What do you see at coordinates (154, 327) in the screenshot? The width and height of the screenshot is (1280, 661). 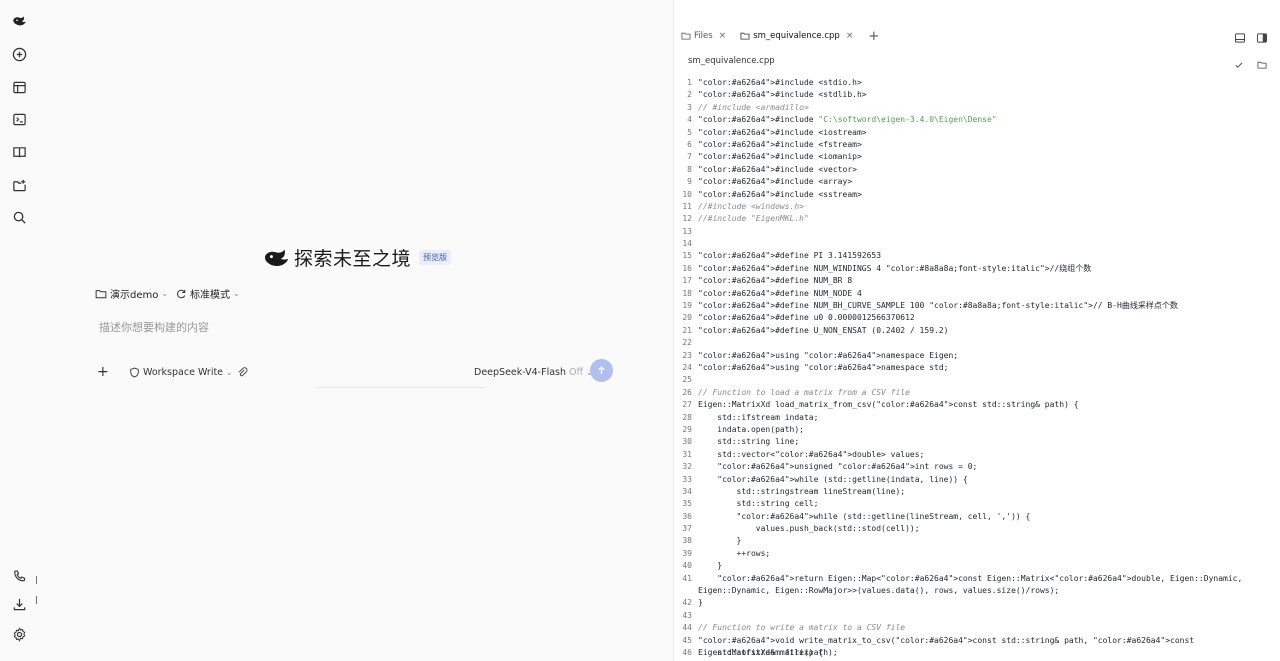 I see `prompt-input: 描述你想要构建的内容` at bounding box center [154, 327].